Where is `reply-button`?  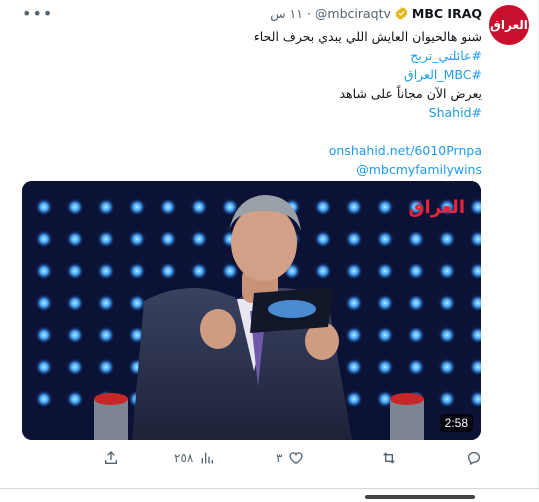
reply-button is located at coordinates (477, 458).